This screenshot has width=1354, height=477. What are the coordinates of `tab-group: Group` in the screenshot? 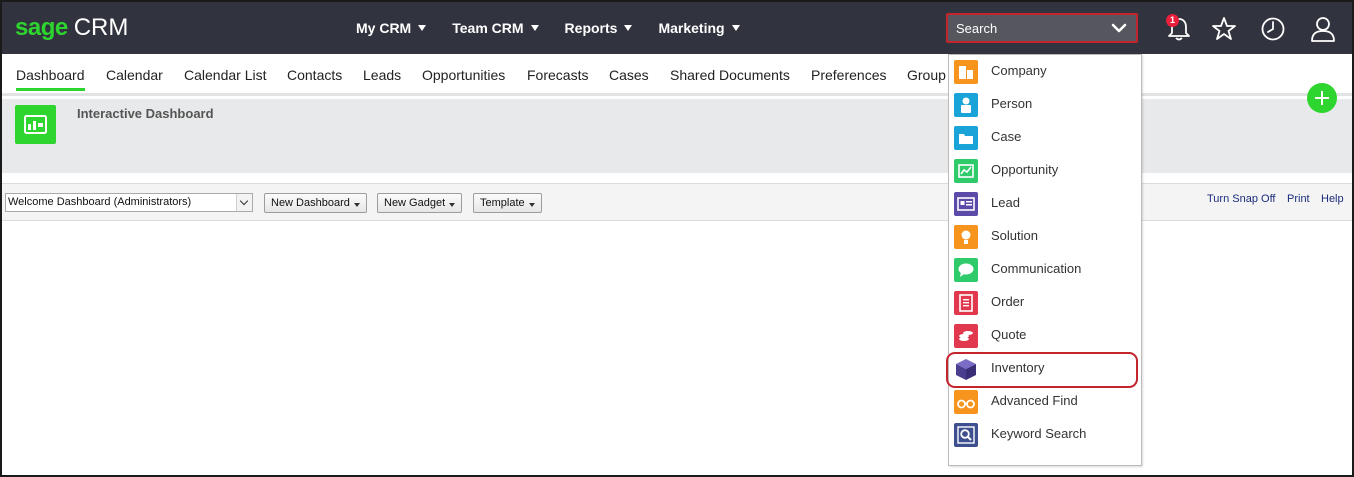 It's located at (926, 75).